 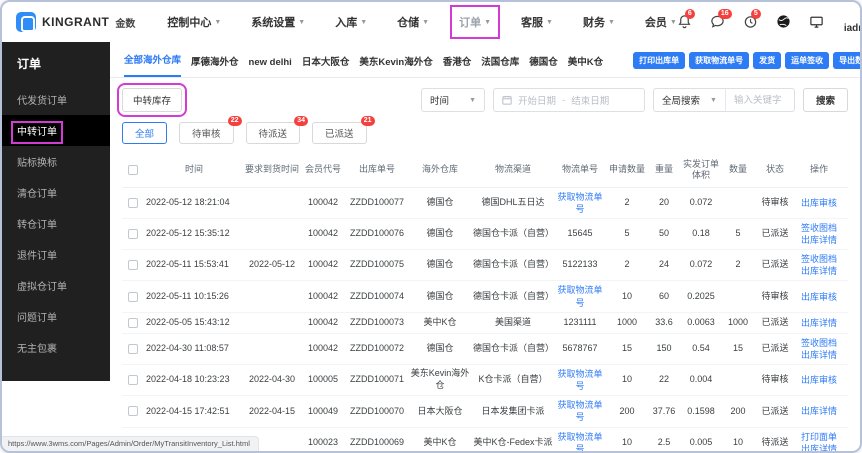 I want to click on username: iadmin, so click(x=852, y=28).